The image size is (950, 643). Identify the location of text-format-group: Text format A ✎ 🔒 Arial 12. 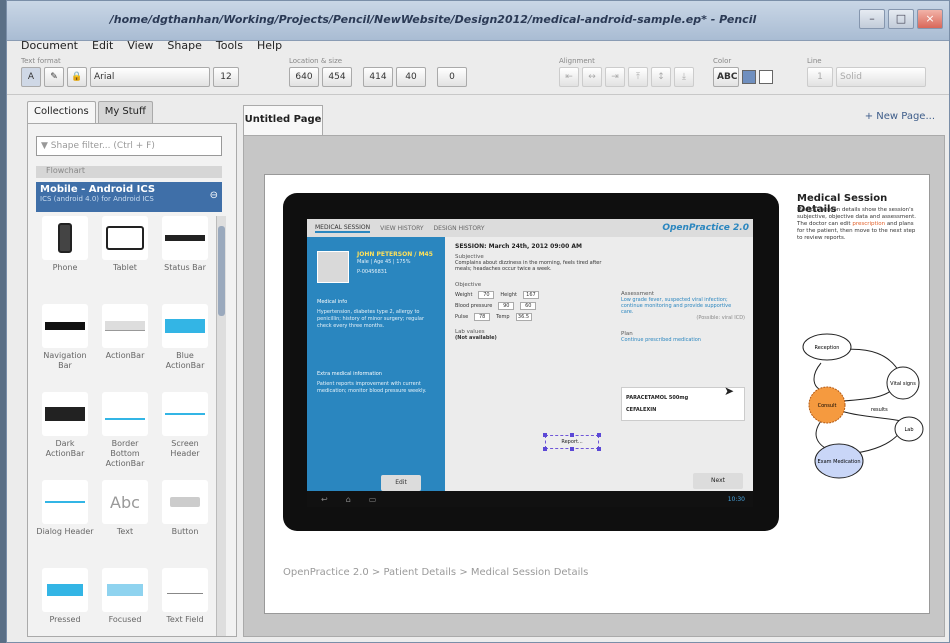
(130, 72).